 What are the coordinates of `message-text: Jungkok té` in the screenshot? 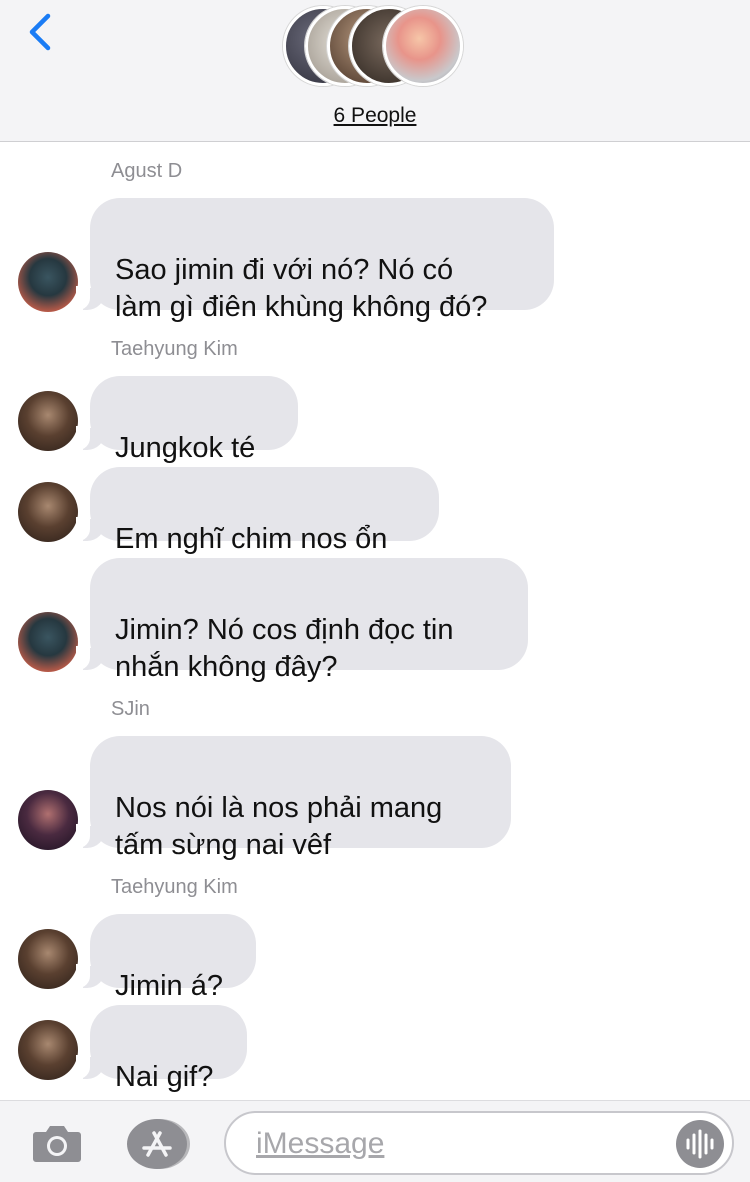 It's located at (185, 448).